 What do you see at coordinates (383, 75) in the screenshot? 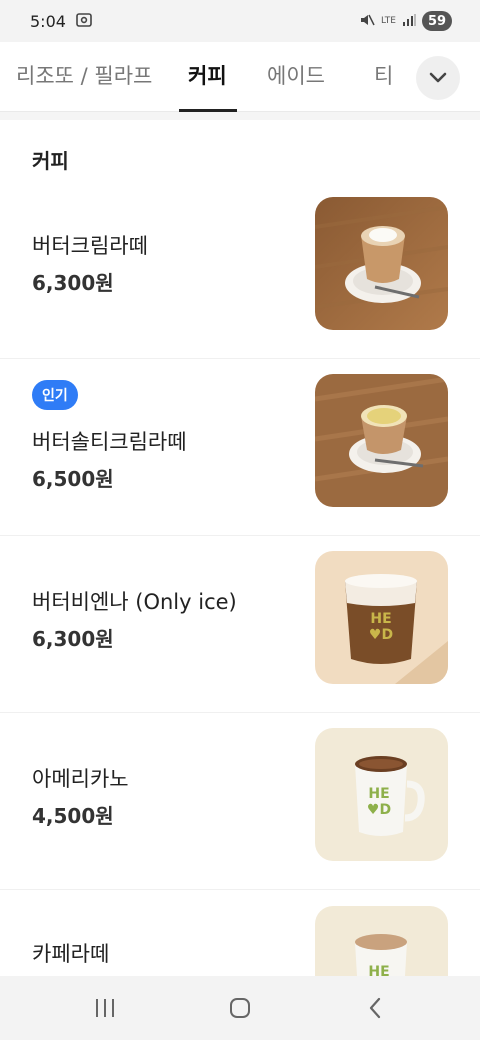
I see `tab-tea: 티` at bounding box center [383, 75].